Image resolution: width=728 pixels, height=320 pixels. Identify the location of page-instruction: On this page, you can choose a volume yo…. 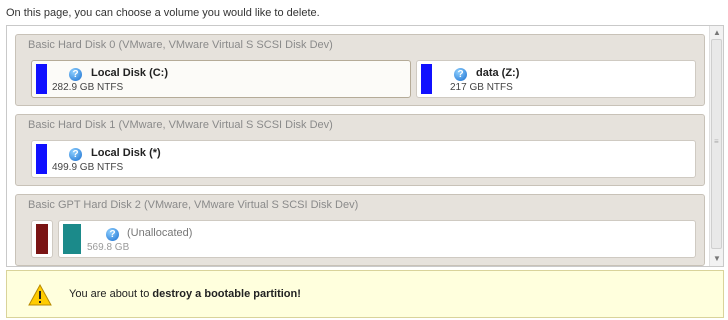
(163, 13).